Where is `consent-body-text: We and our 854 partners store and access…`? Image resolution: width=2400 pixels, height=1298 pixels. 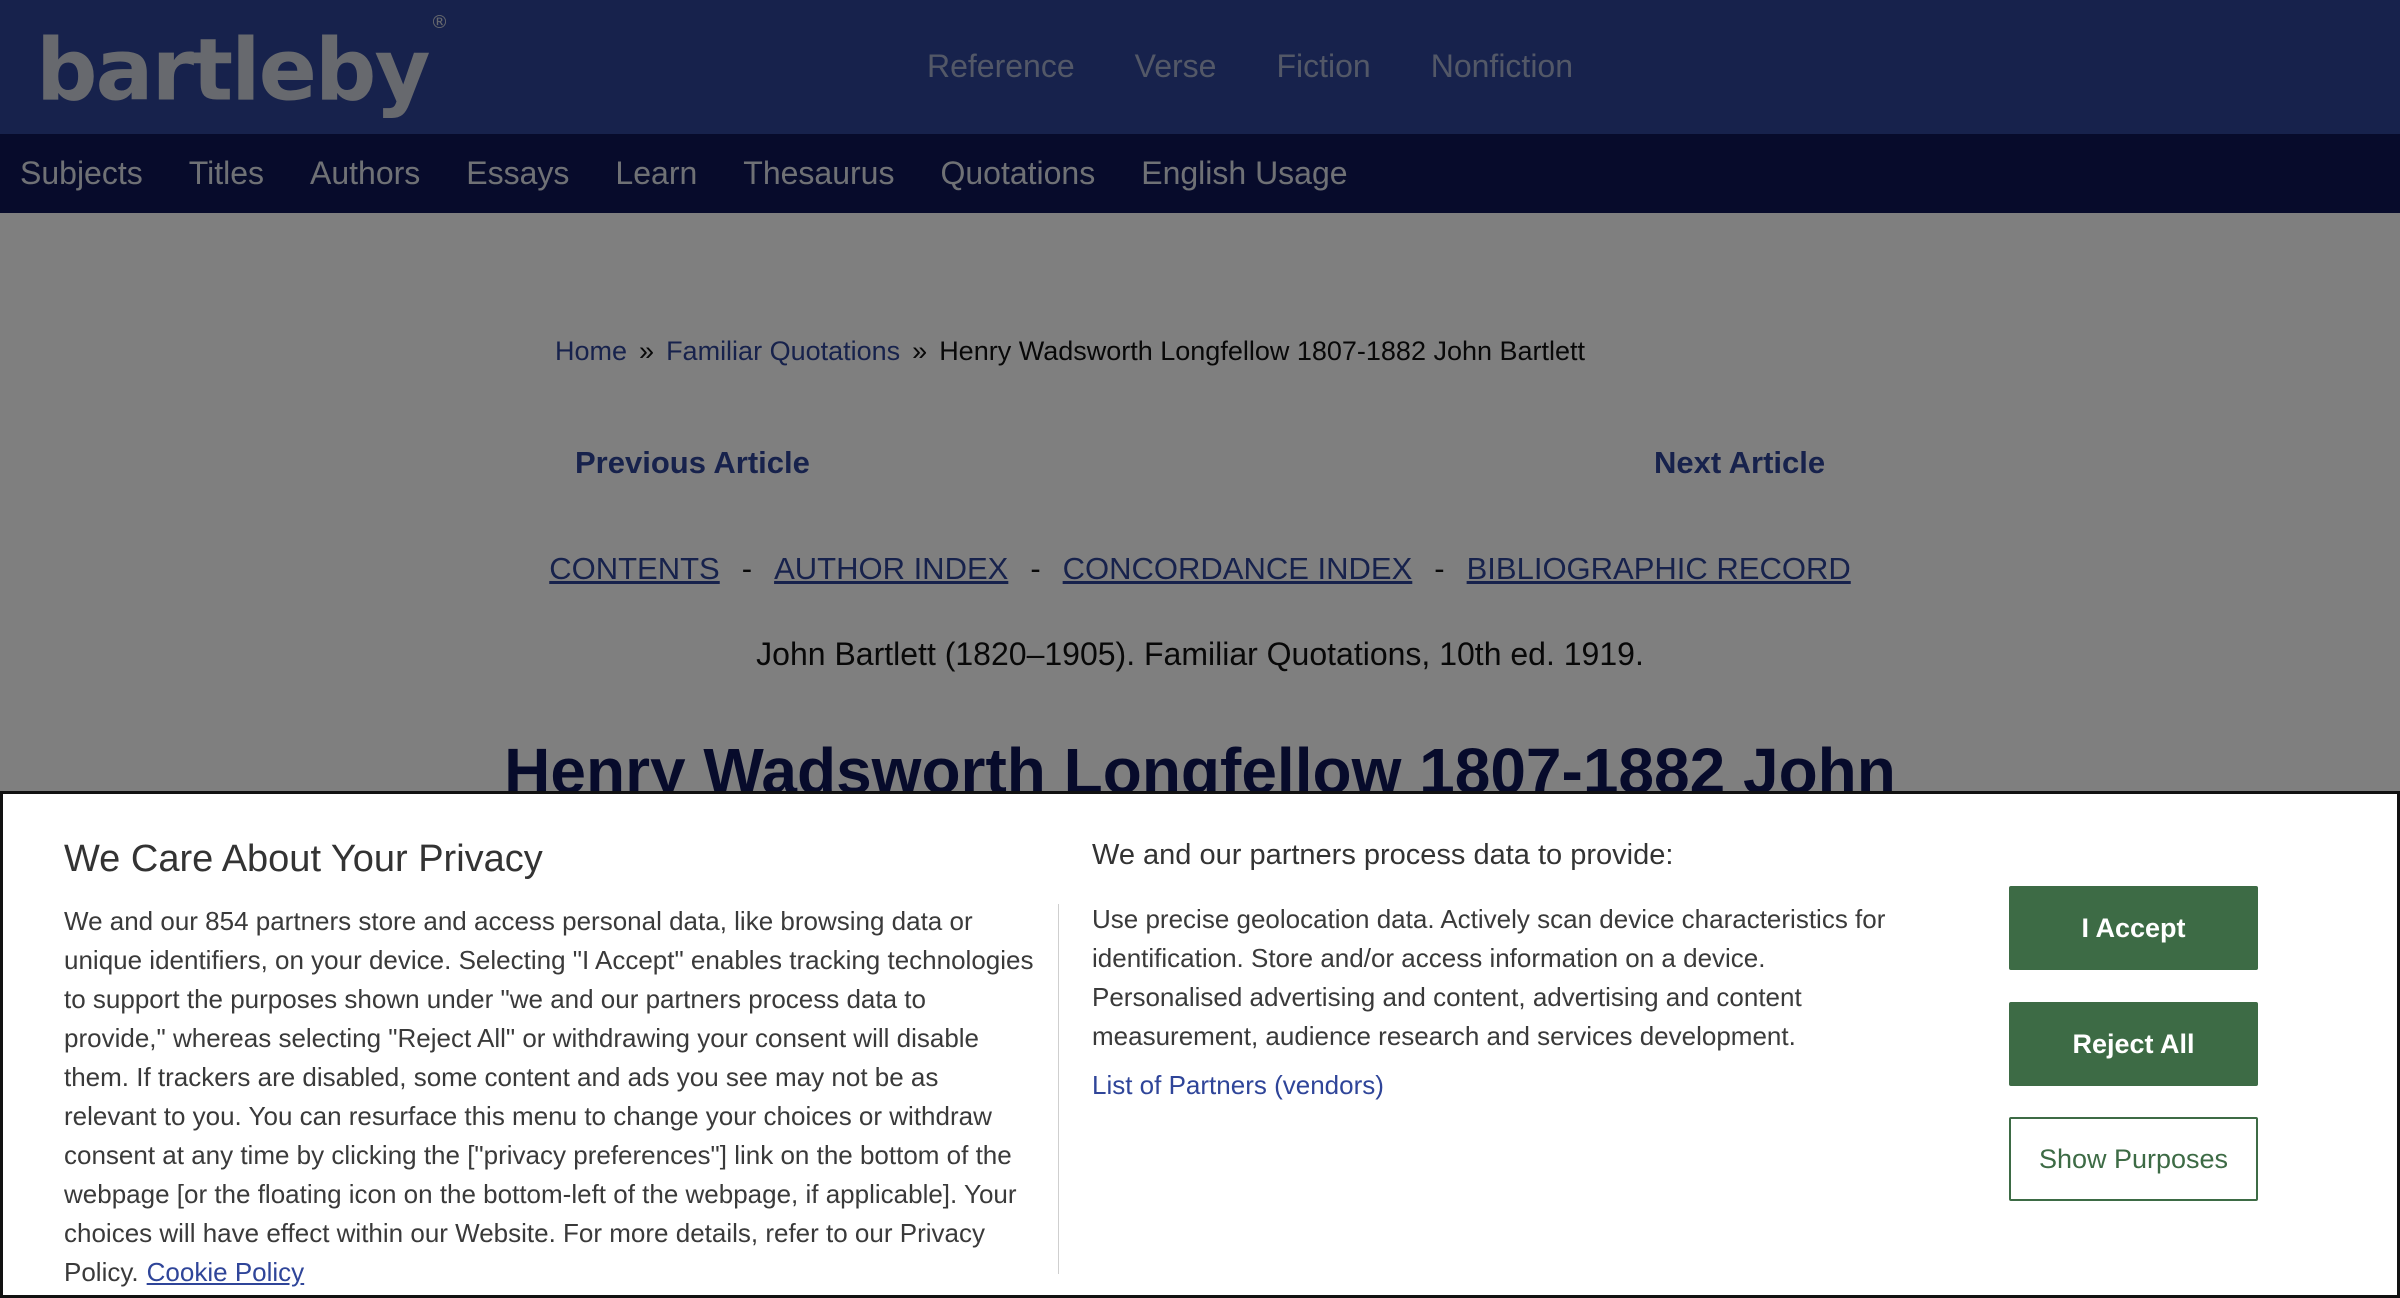 consent-body-text: We and our 854 partners store and access… is located at coordinates (549, 1096).